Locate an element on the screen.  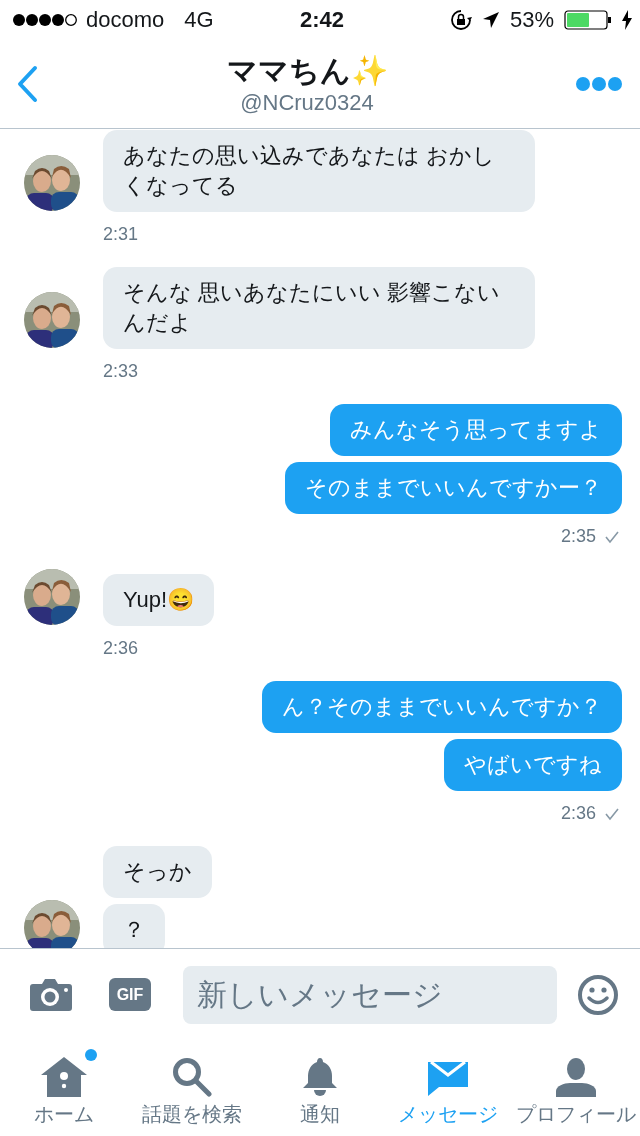
carrier-name: docomo is located at coordinates (125, 20).